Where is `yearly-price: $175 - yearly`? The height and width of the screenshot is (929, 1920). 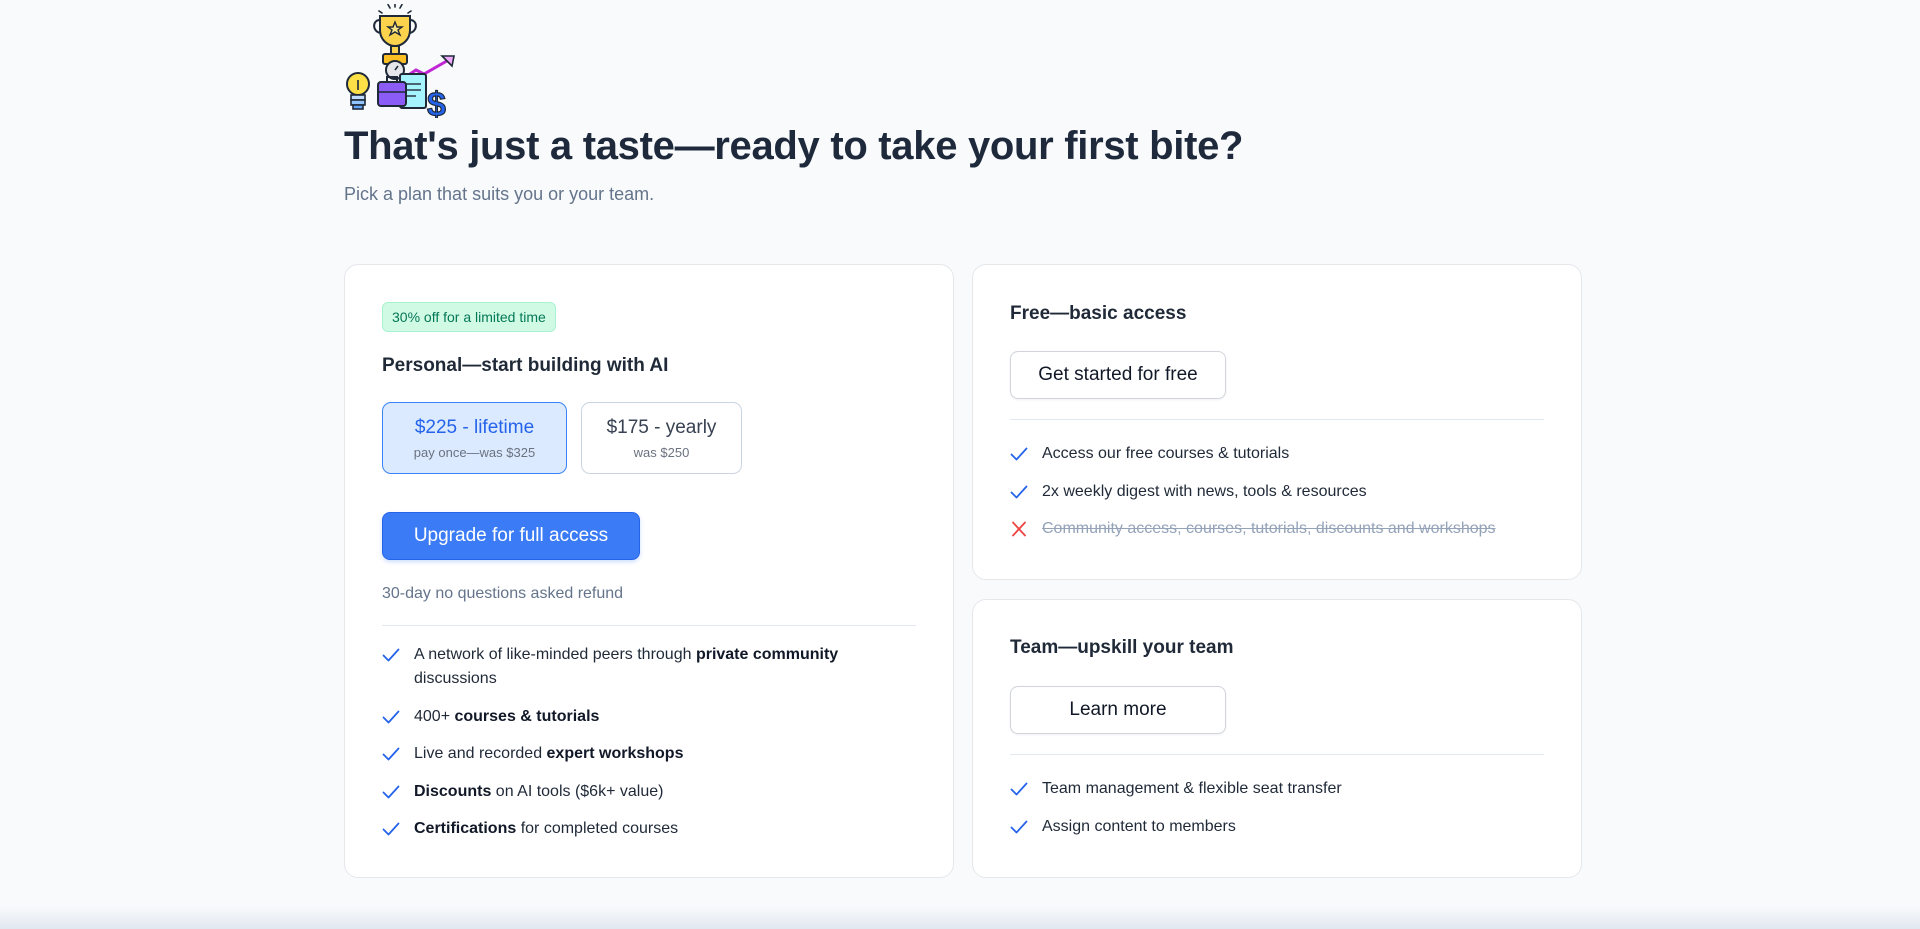 yearly-price: $175 - yearly is located at coordinates (661, 427).